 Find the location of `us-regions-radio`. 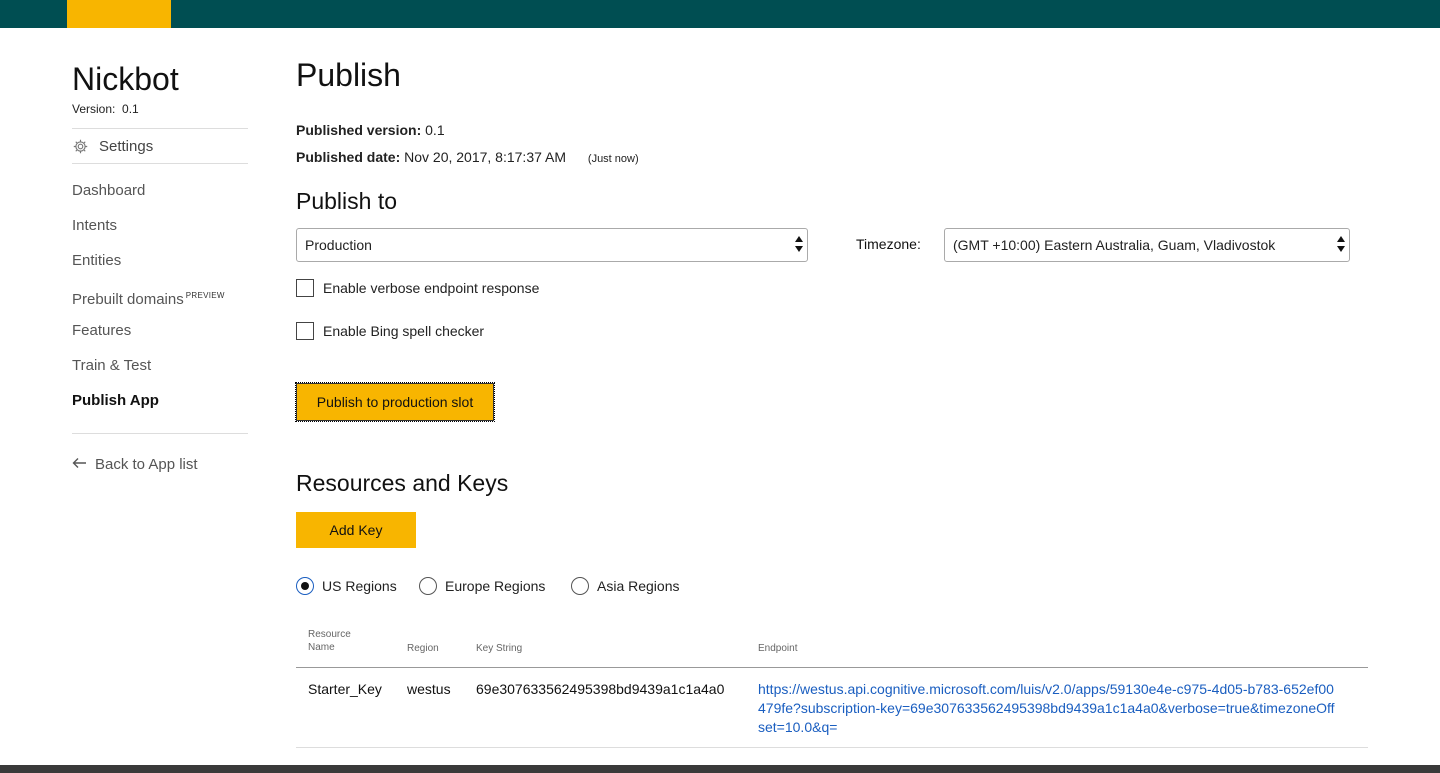

us-regions-radio is located at coordinates (305, 586).